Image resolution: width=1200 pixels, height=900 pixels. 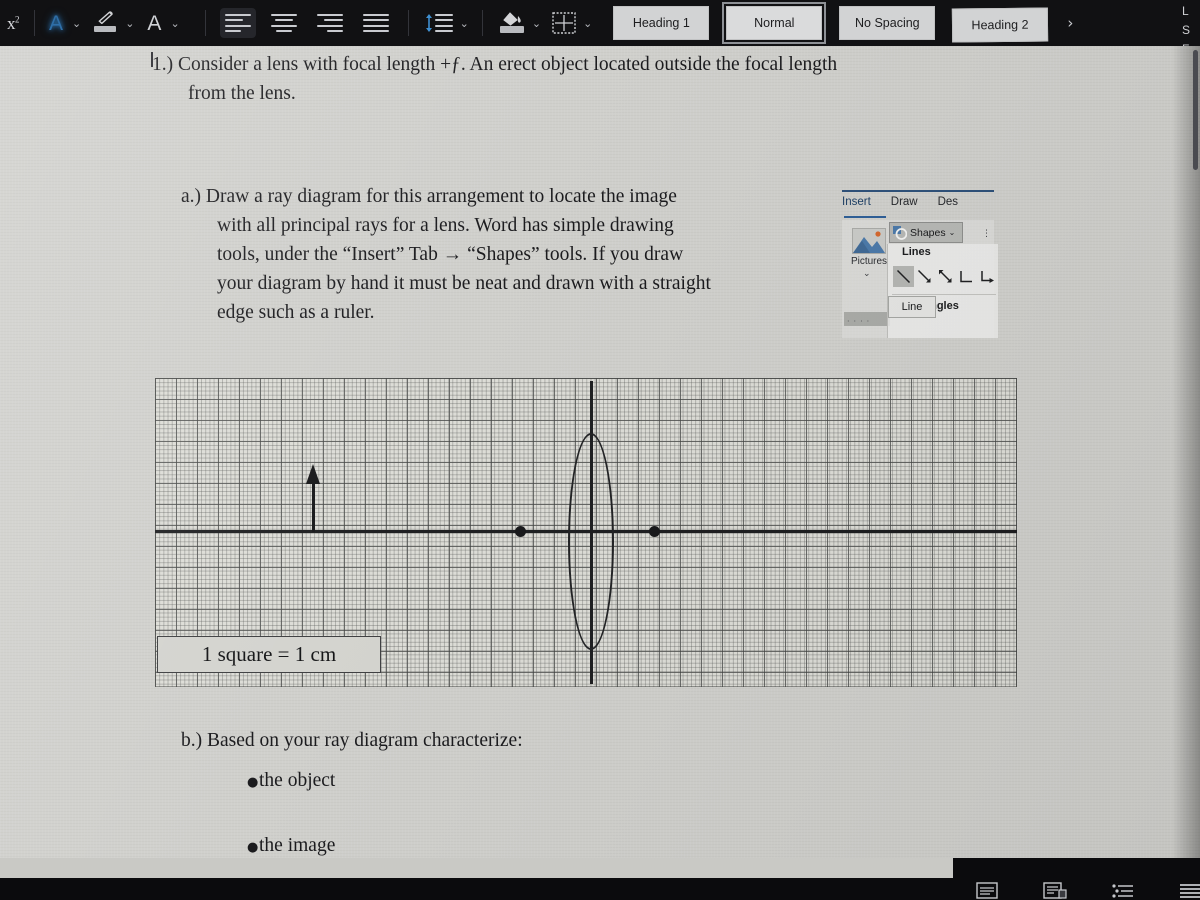 I want to click on right-edge-line-1: L, so click(x=1185, y=11).